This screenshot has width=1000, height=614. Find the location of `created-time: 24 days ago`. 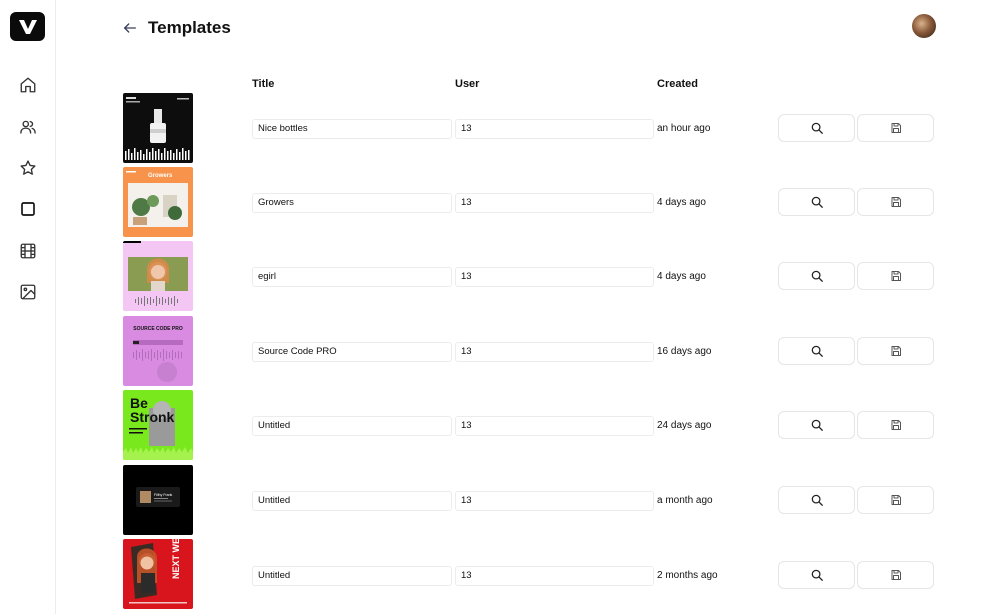

created-time: 24 days ago is located at coordinates (684, 425).